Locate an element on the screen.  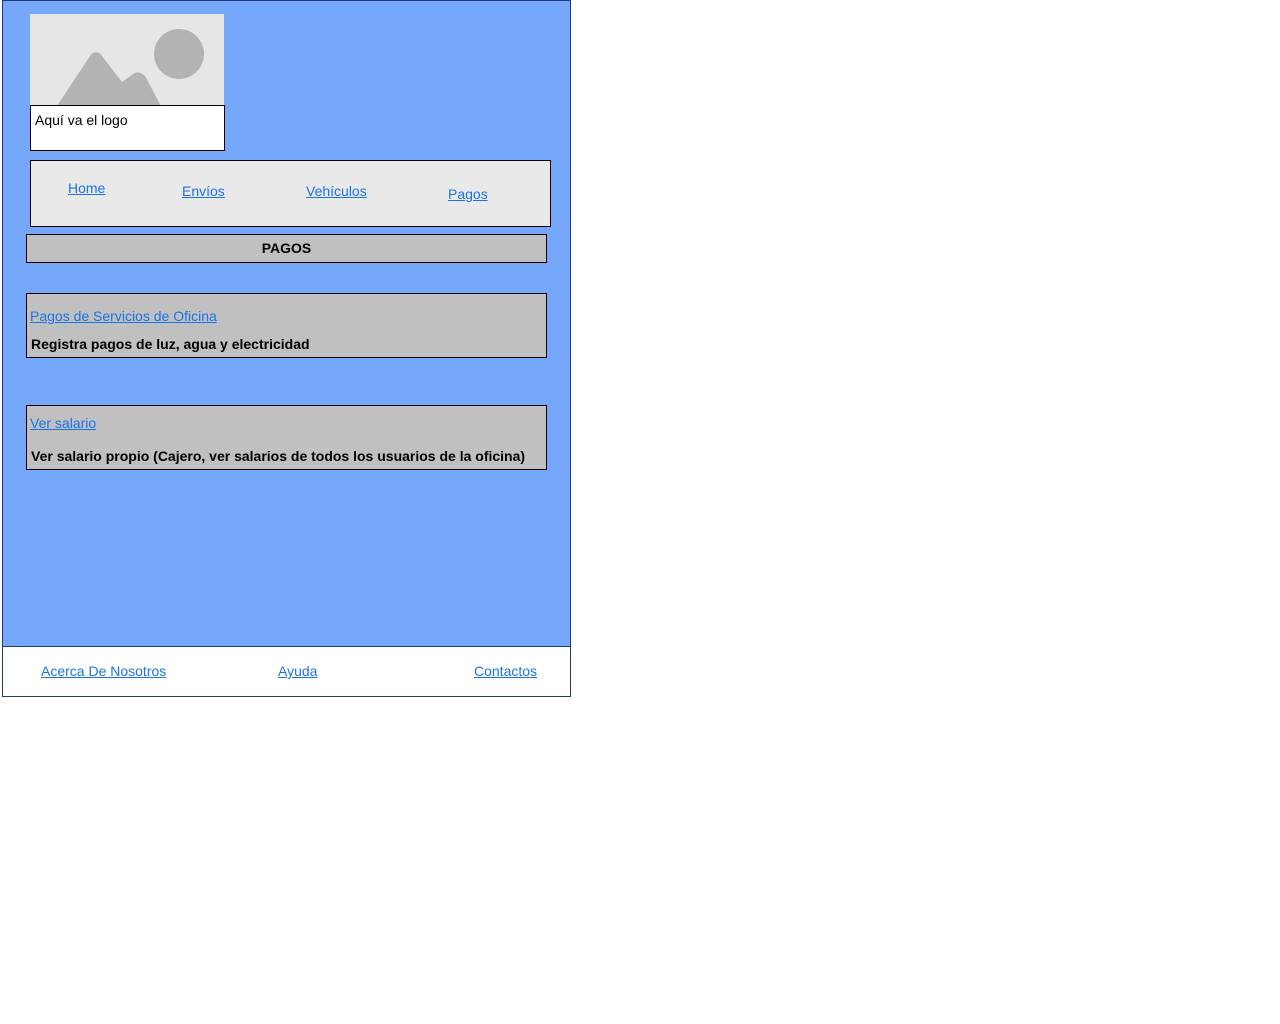
logo-caption: Aquí va el logo is located at coordinates (127, 128).